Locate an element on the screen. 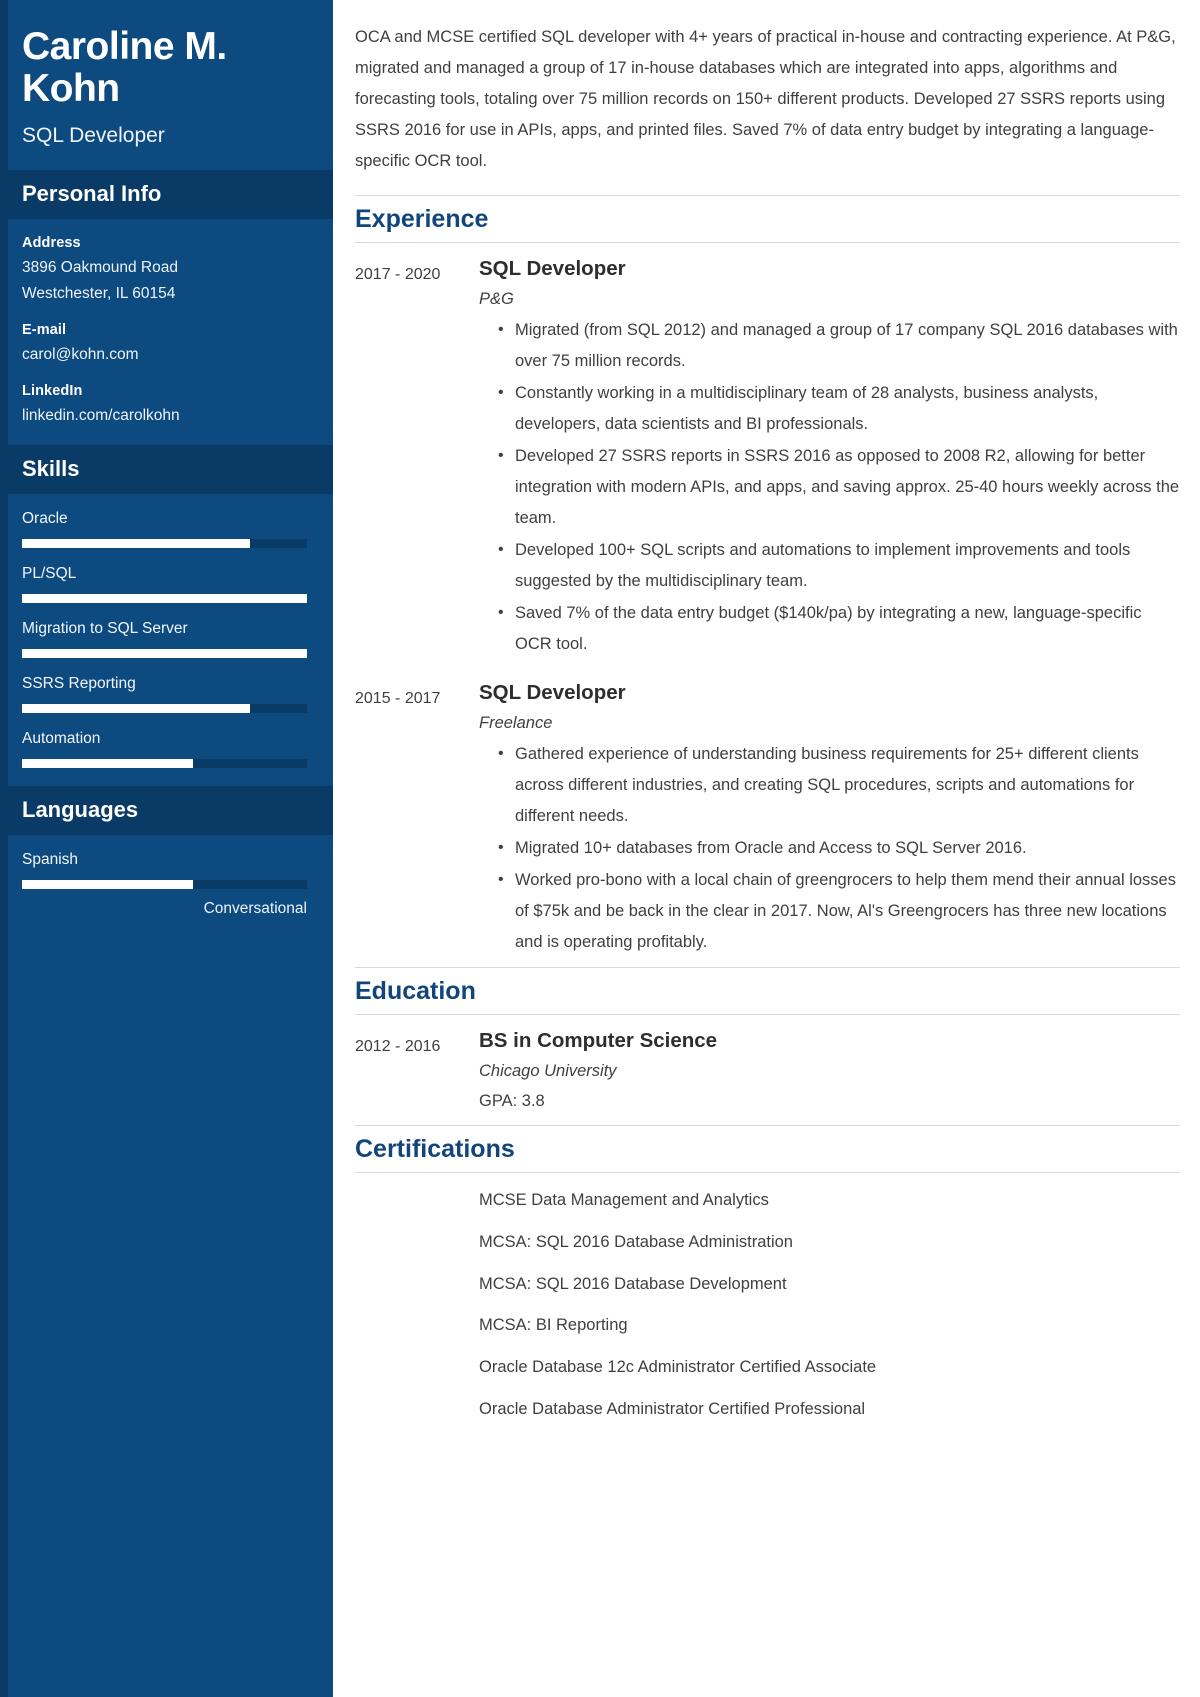 The width and height of the screenshot is (1200, 1697). certifications-heading: Certifications is located at coordinates (767, 1149).